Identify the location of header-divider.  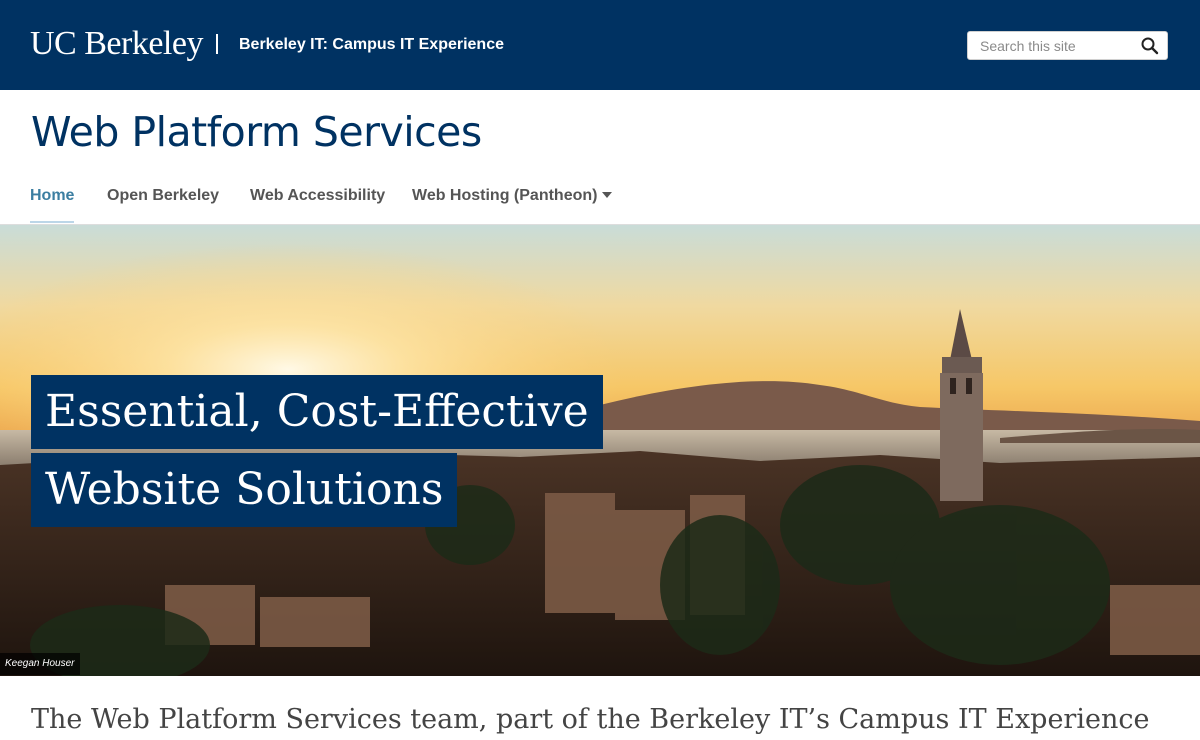
(217, 44).